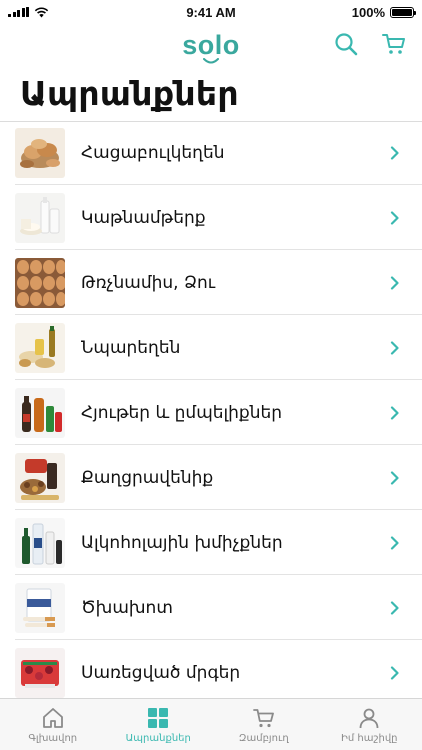 The width and height of the screenshot is (422, 750). Describe the element at coordinates (211, 217) in the screenshot. I see `category-item-dairy: Կաթնամթերք` at that location.